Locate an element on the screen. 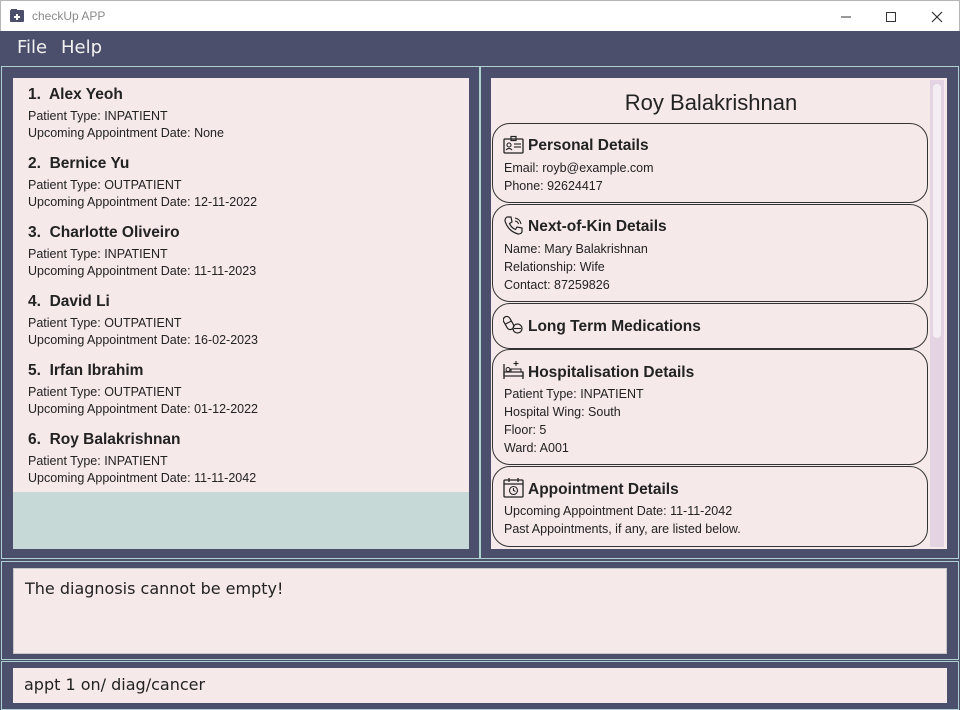 This screenshot has width=960, height=710. patient-appointment: Upcoming Appointment Date: 12-11-2022 is located at coordinates (143, 202).